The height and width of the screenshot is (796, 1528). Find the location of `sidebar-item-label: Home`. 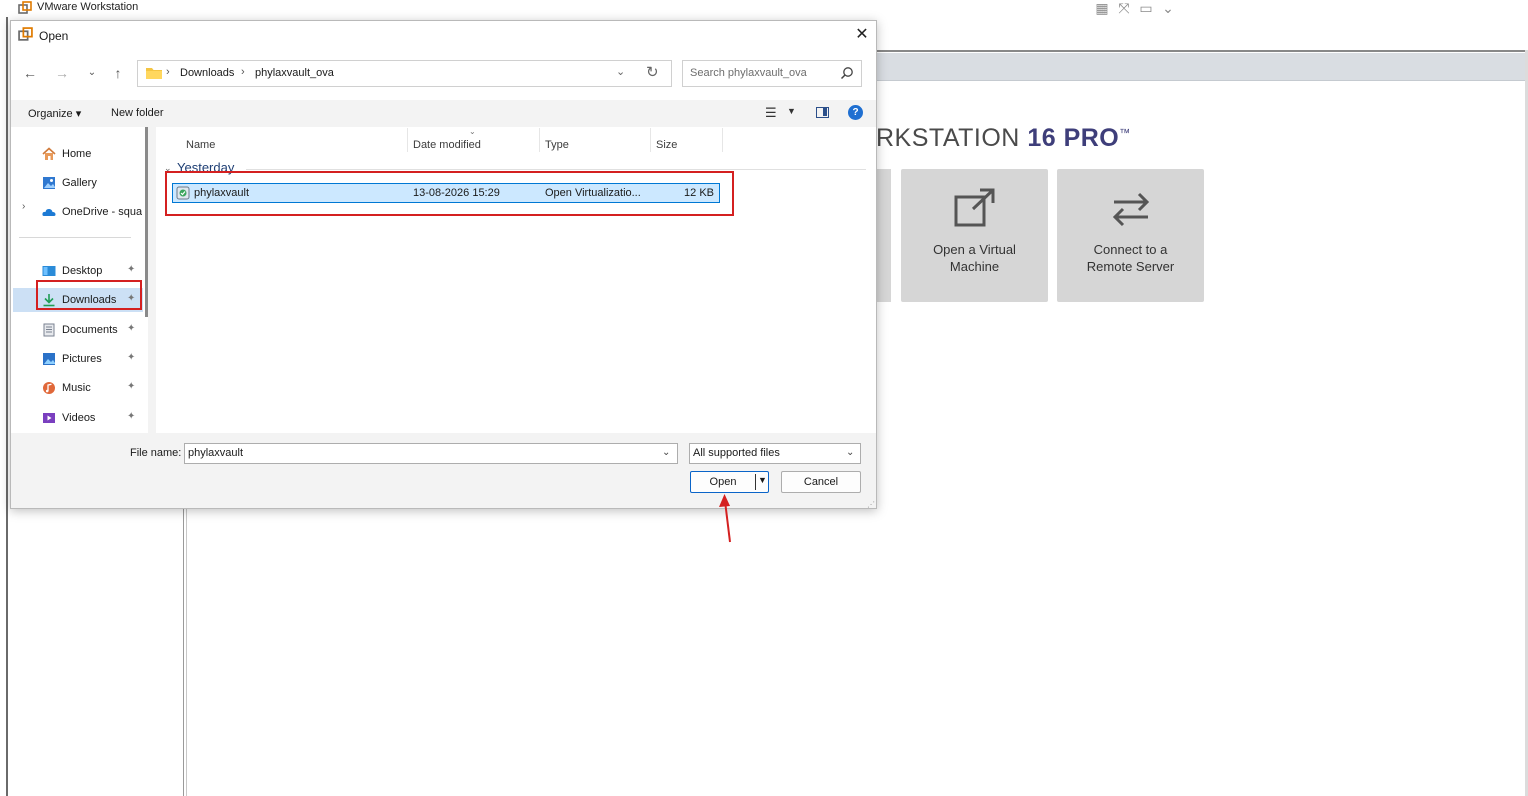

sidebar-item-label: Home is located at coordinates (77, 154).